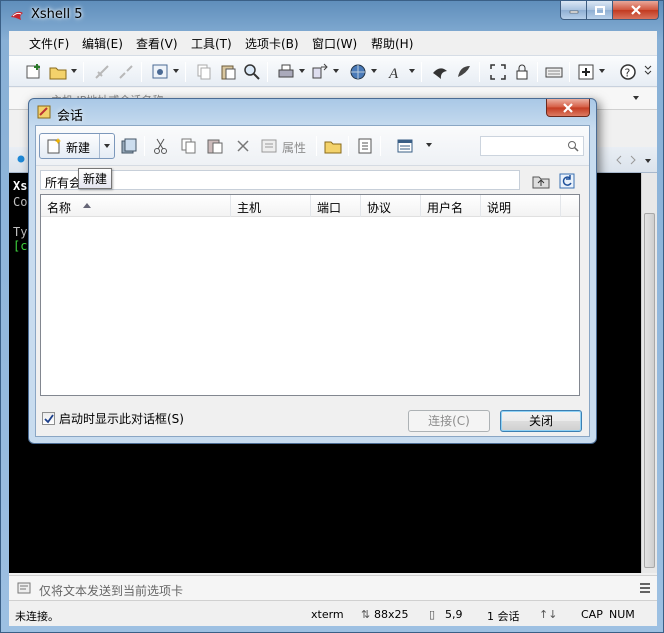 The height and width of the screenshot is (633, 664). I want to click on transfer-dropdown-arrow, so click(336, 71).